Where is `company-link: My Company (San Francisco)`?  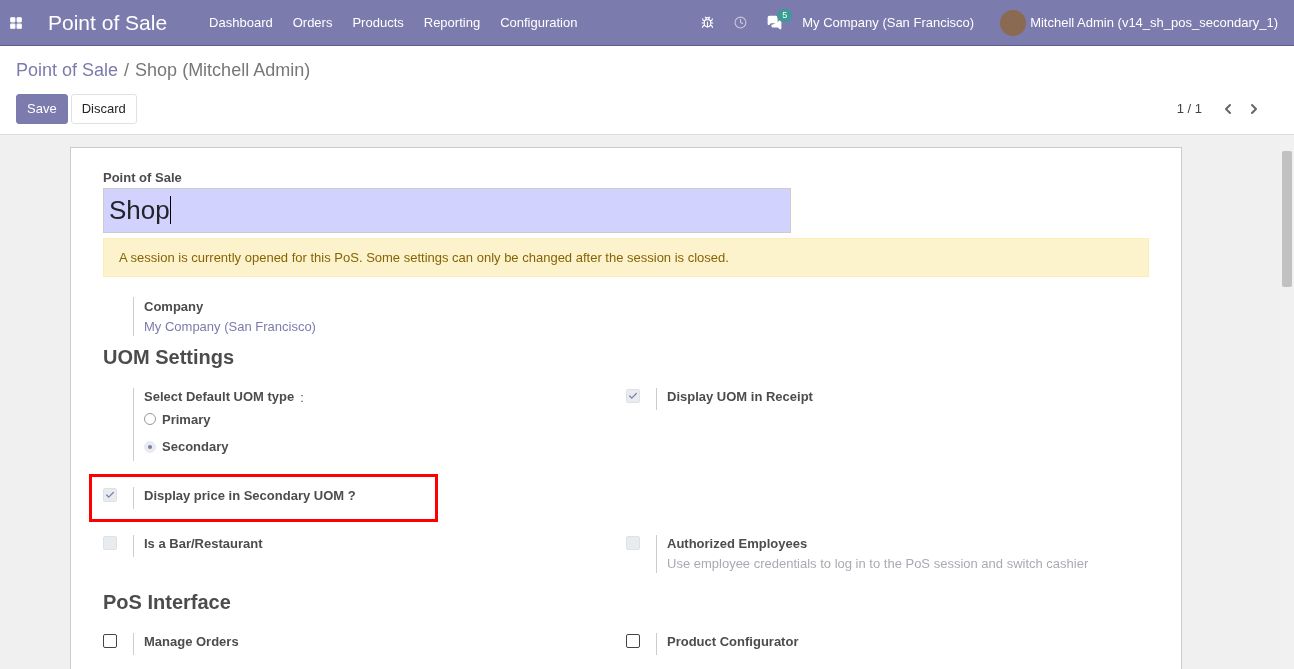 company-link: My Company (San Francisco) is located at coordinates (646, 326).